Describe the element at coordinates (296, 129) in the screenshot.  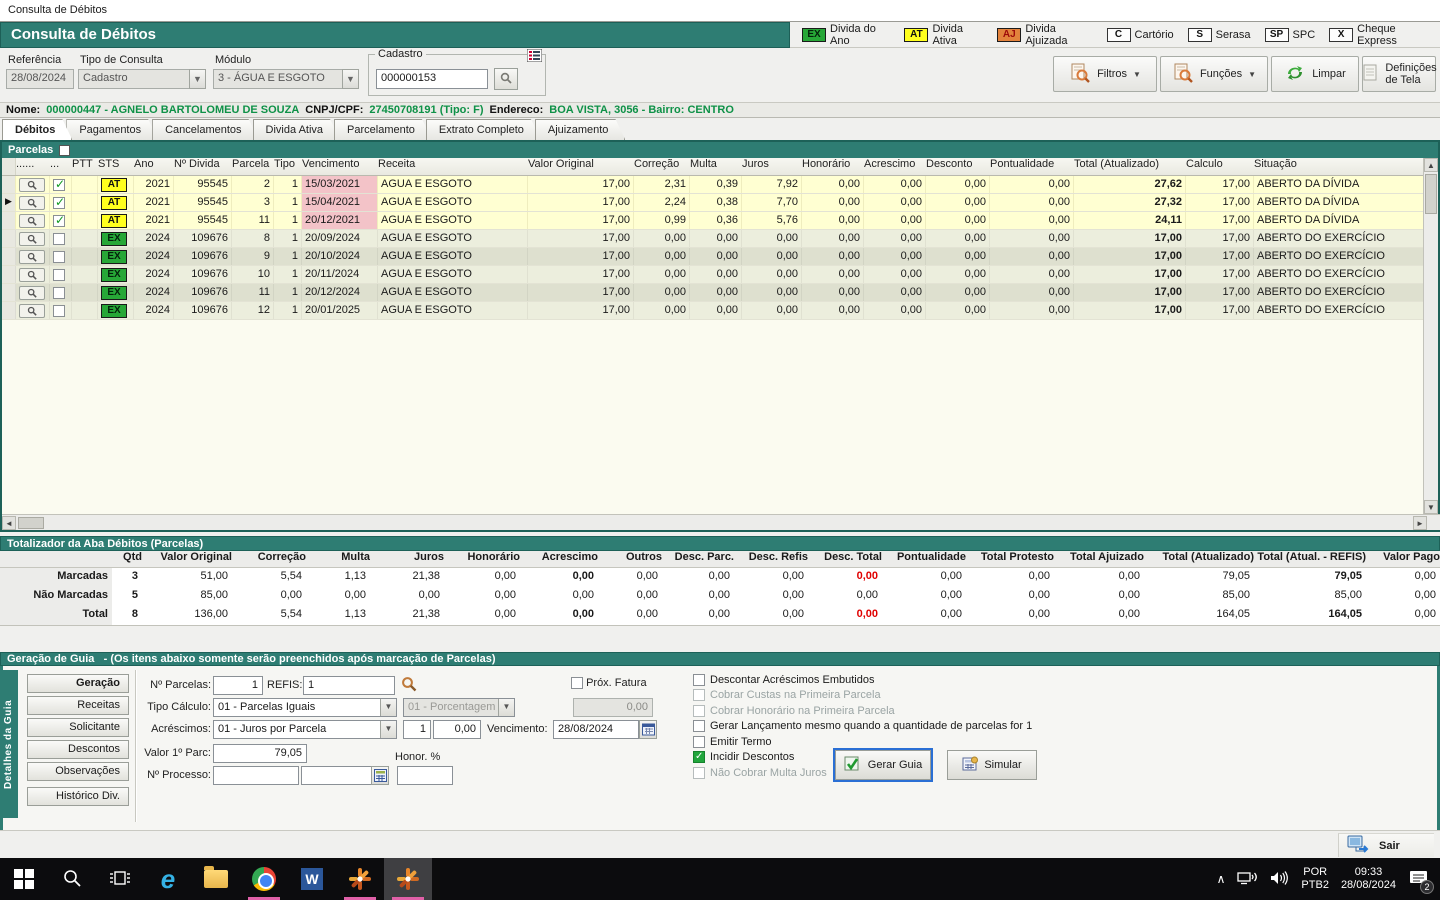
I see `tab: Divida Ativa` at that location.